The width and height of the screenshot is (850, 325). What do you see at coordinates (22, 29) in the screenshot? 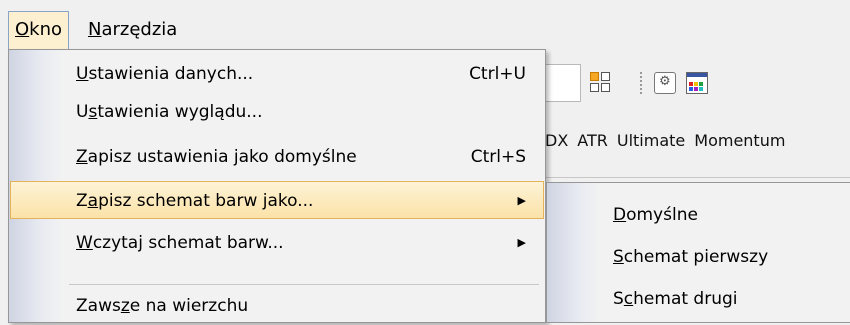
I see `menu-okno-mnemonic: O` at bounding box center [22, 29].